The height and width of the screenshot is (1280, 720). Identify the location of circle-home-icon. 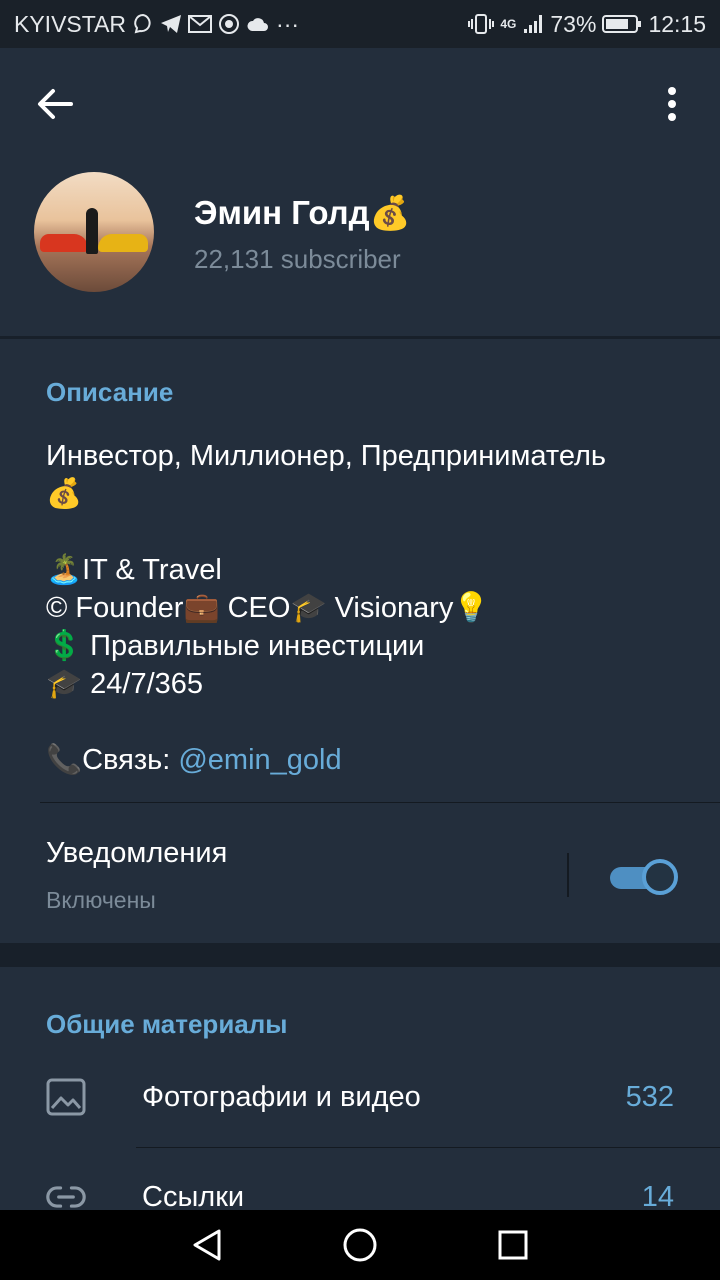
(360, 1245).